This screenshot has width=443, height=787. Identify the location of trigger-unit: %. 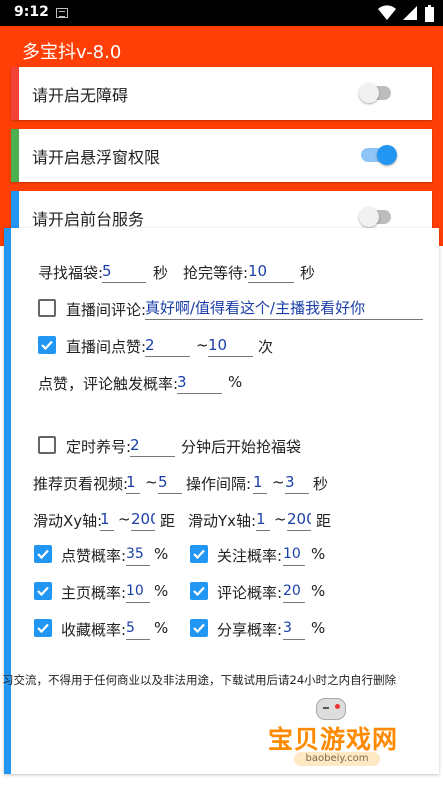
(235, 382).